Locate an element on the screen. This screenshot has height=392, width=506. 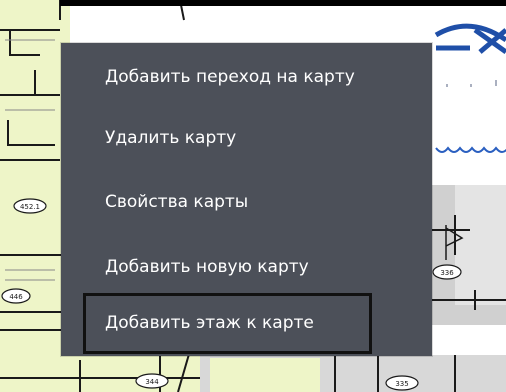
menu-item-add-map-link: Добавить переход на карту is located at coordinates (246, 77).